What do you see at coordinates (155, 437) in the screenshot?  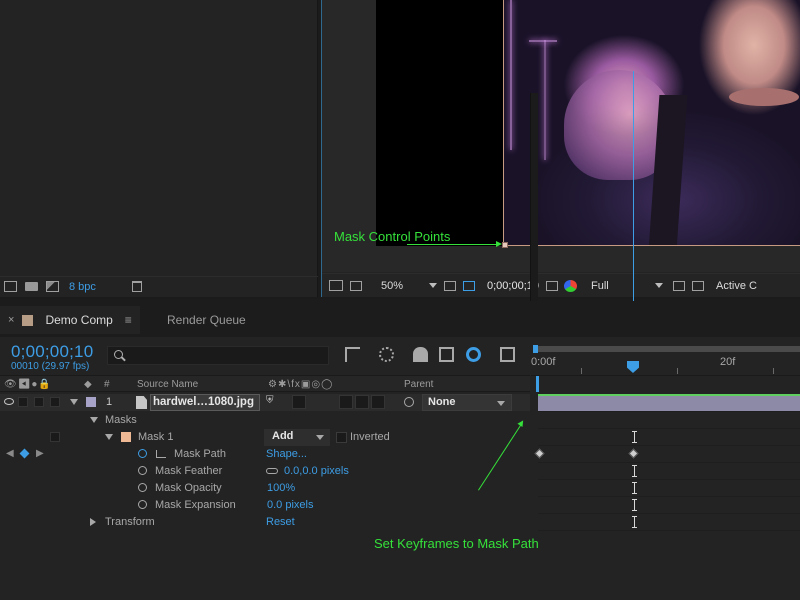 I see `mask-name: Mask 1` at bounding box center [155, 437].